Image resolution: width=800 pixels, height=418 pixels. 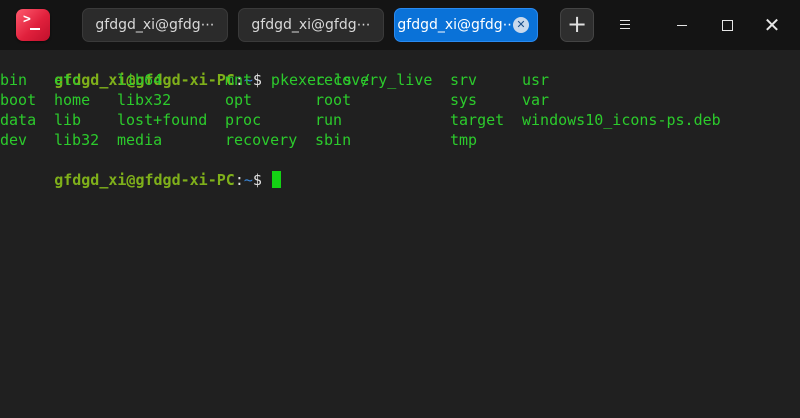 What do you see at coordinates (243, 120) in the screenshot?
I see `ls-entry: proc` at bounding box center [243, 120].